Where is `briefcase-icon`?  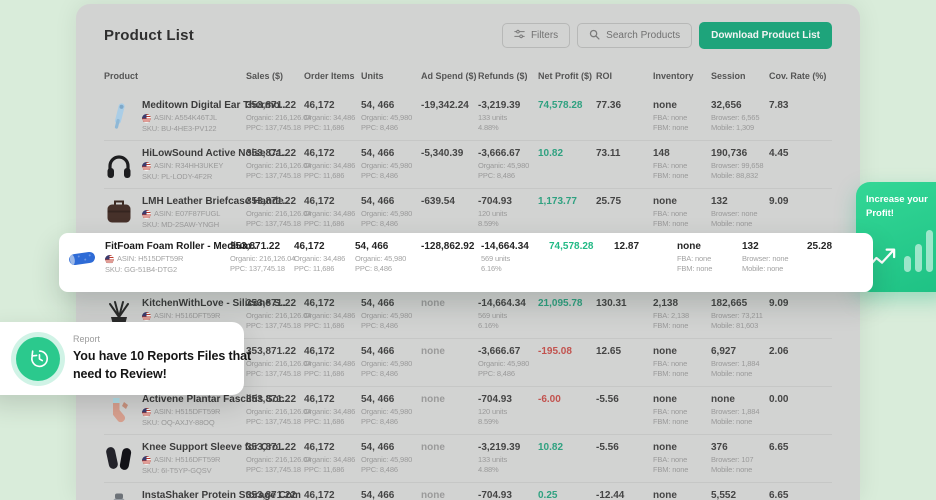 briefcase-icon is located at coordinates (119, 213).